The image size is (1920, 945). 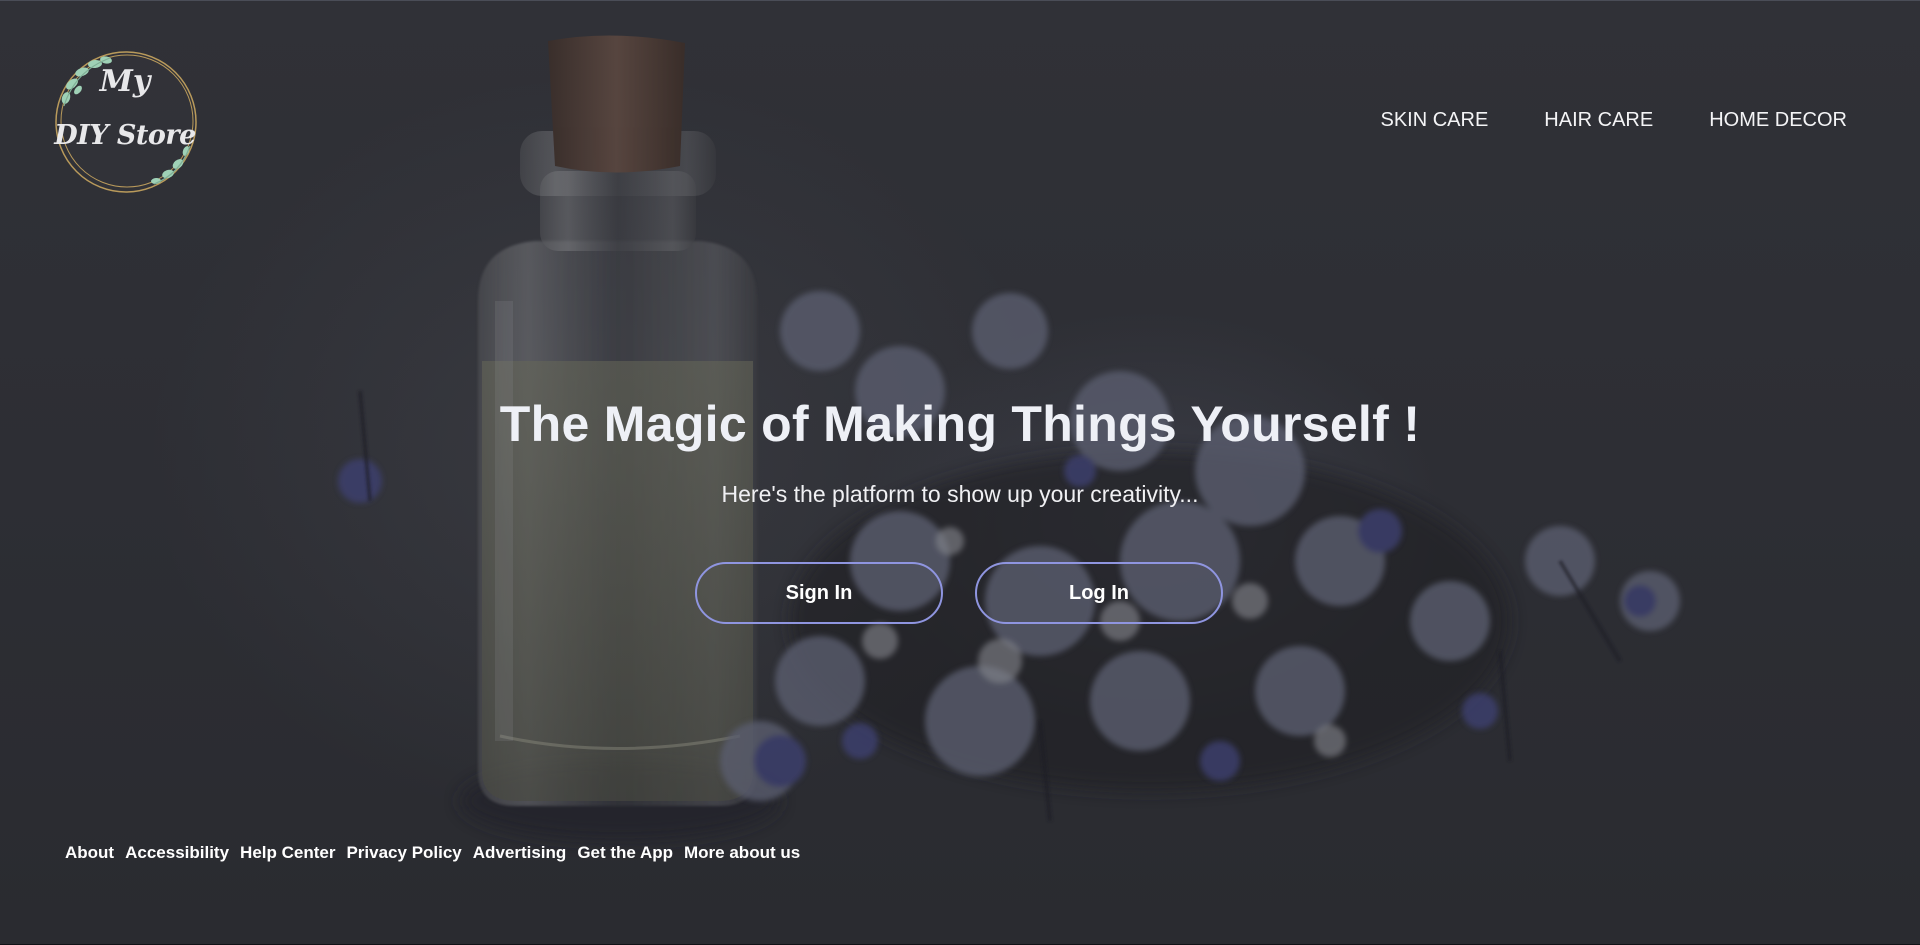 What do you see at coordinates (177, 853) in the screenshot?
I see `footer-link-accessibility: Accessibility` at bounding box center [177, 853].